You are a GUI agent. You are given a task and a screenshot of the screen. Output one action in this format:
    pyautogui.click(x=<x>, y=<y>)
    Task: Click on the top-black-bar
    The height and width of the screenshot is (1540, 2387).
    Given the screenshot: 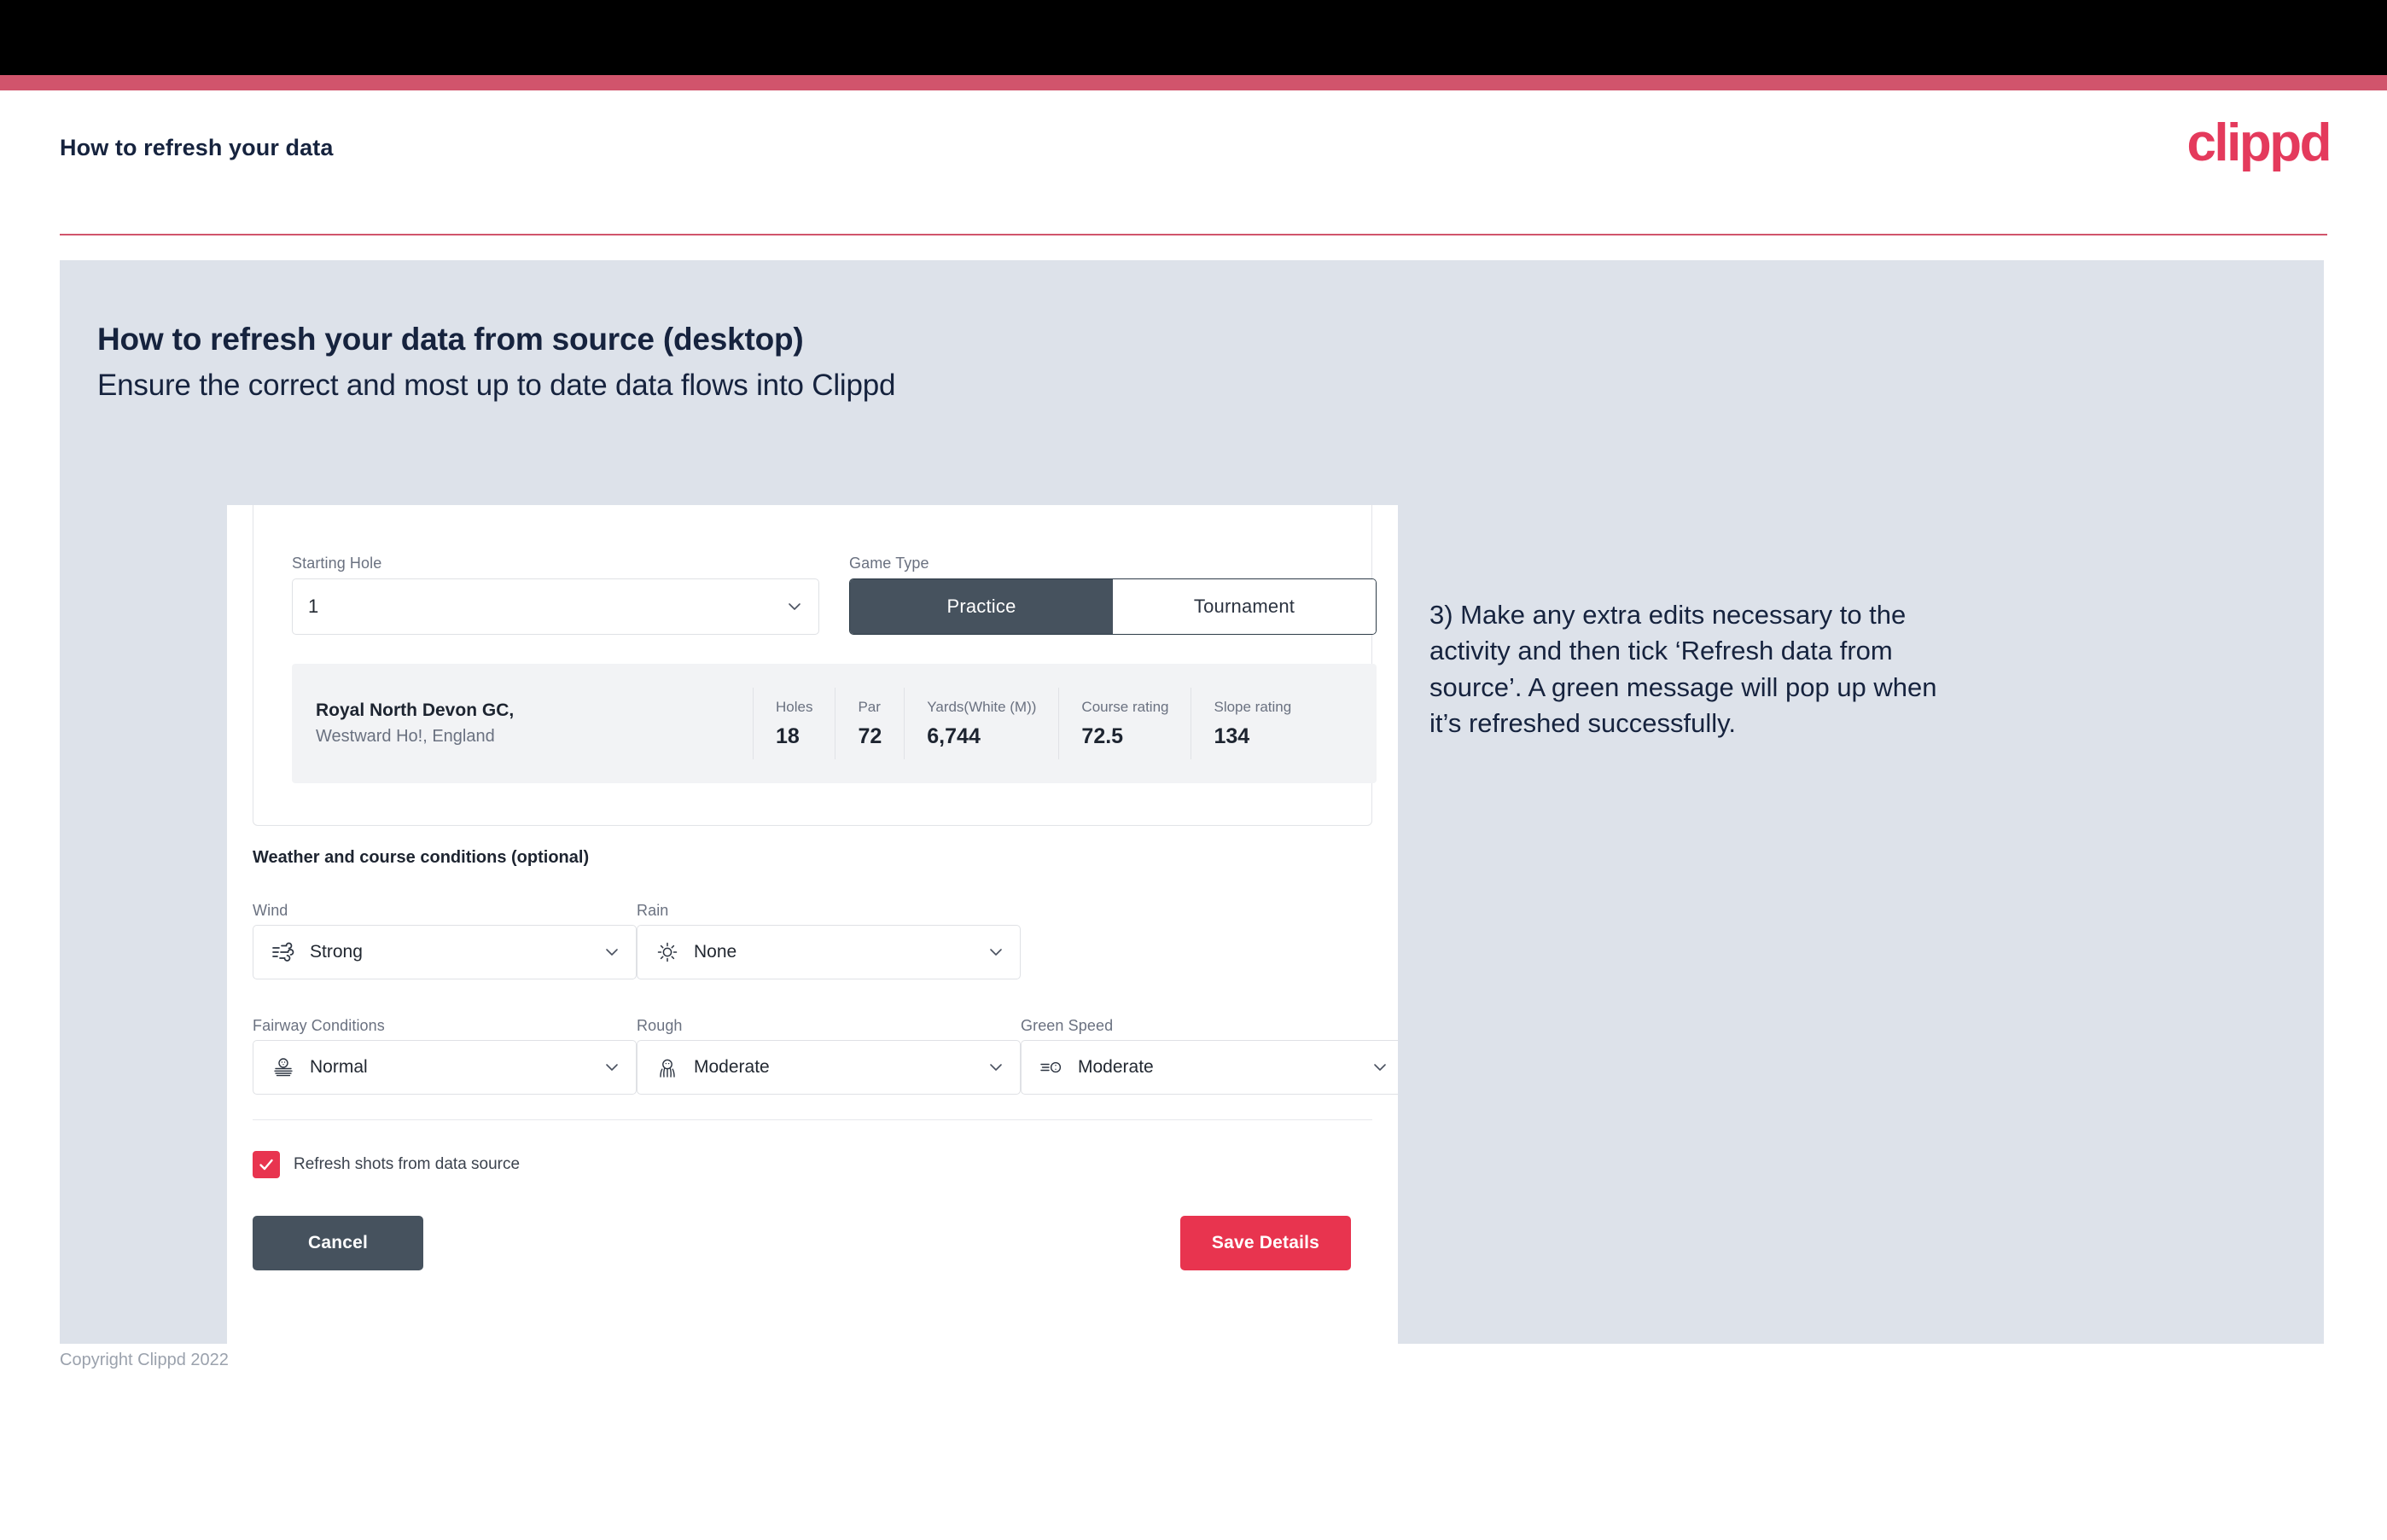 What is the action you would take?
    pyautogui.click(x=1193, y=37)
    